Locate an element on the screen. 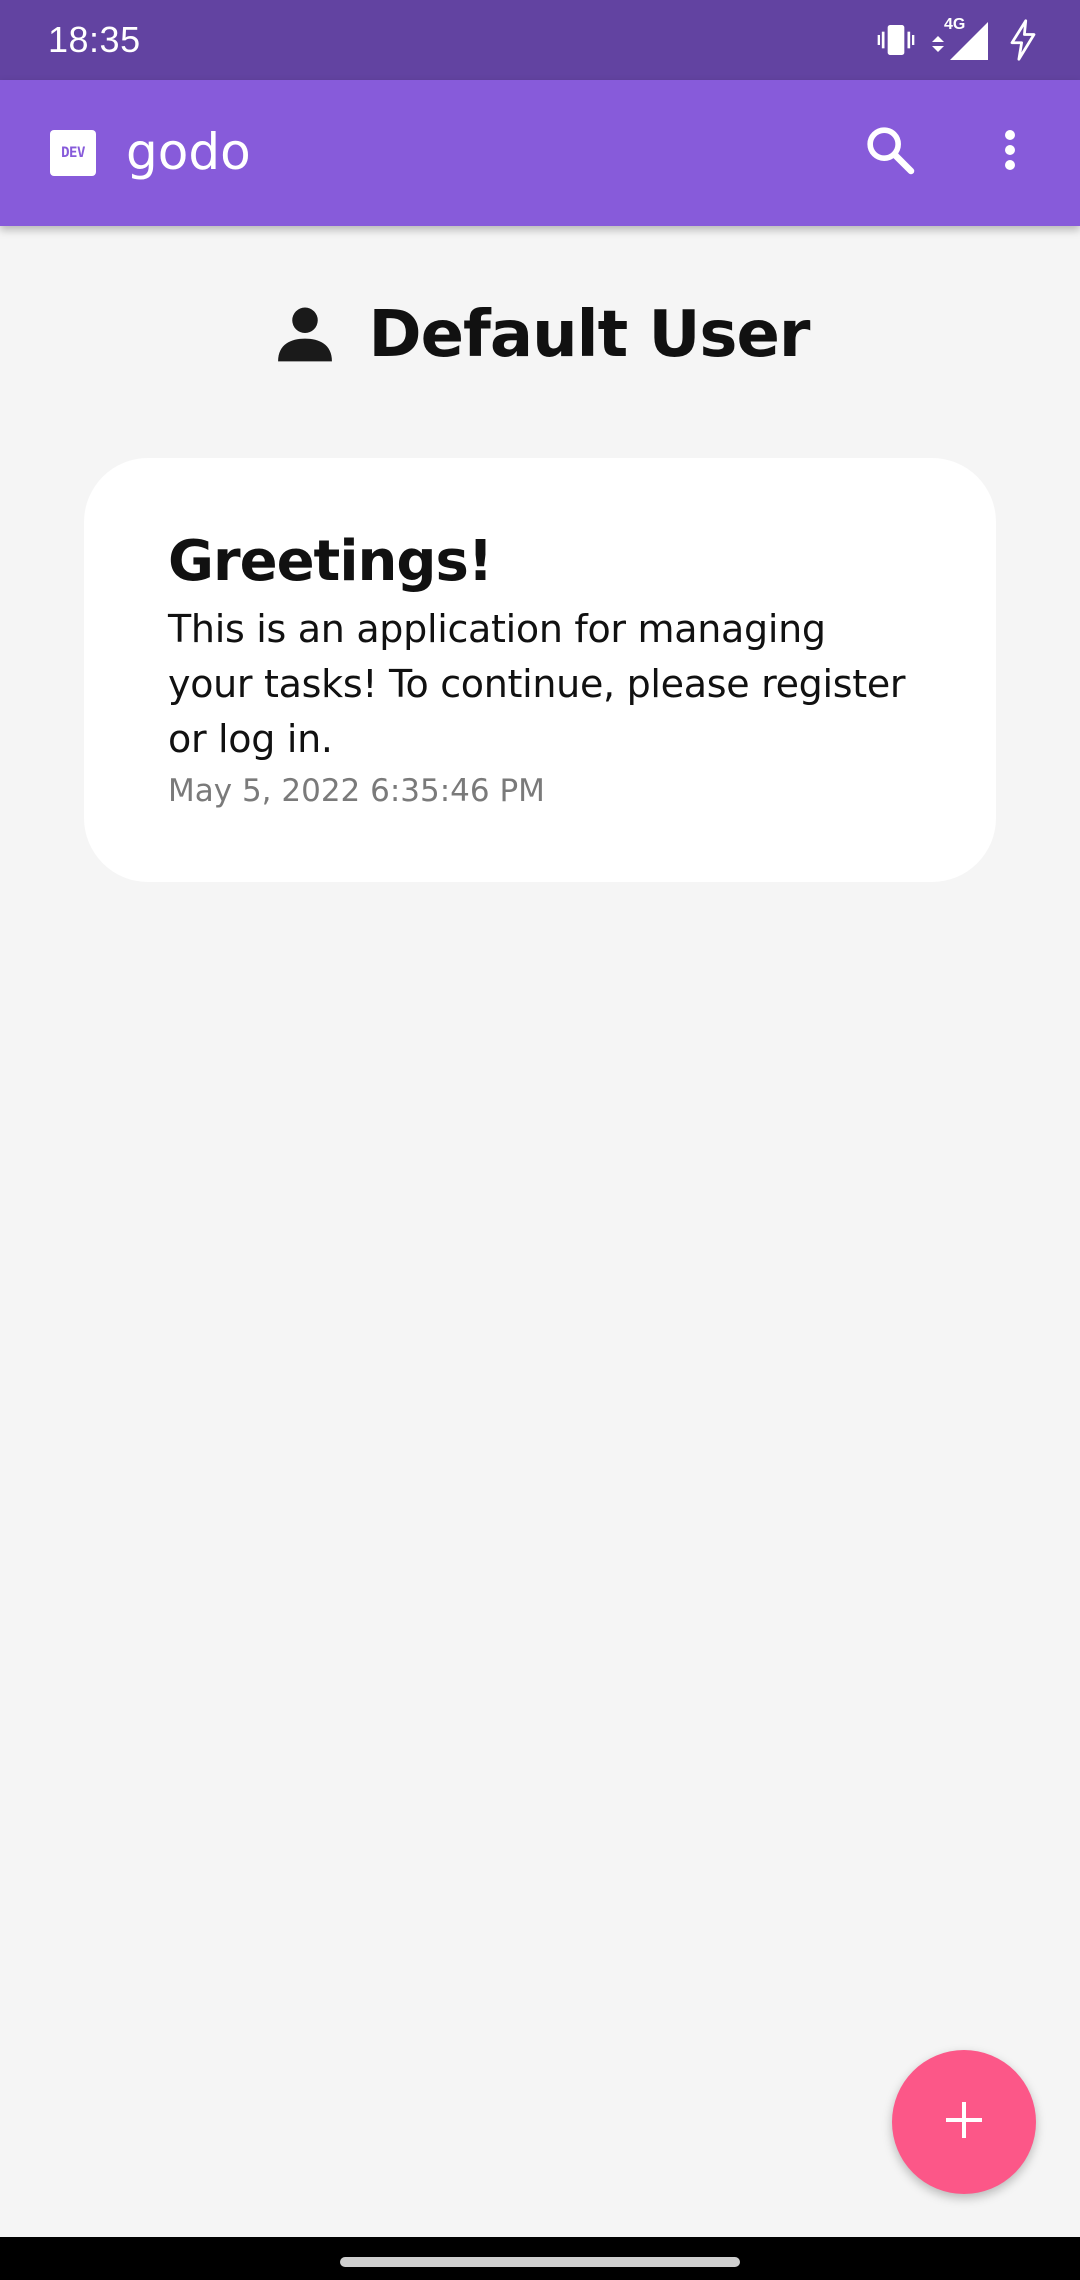  navigation-bar is located at coordinates (540, 2258).